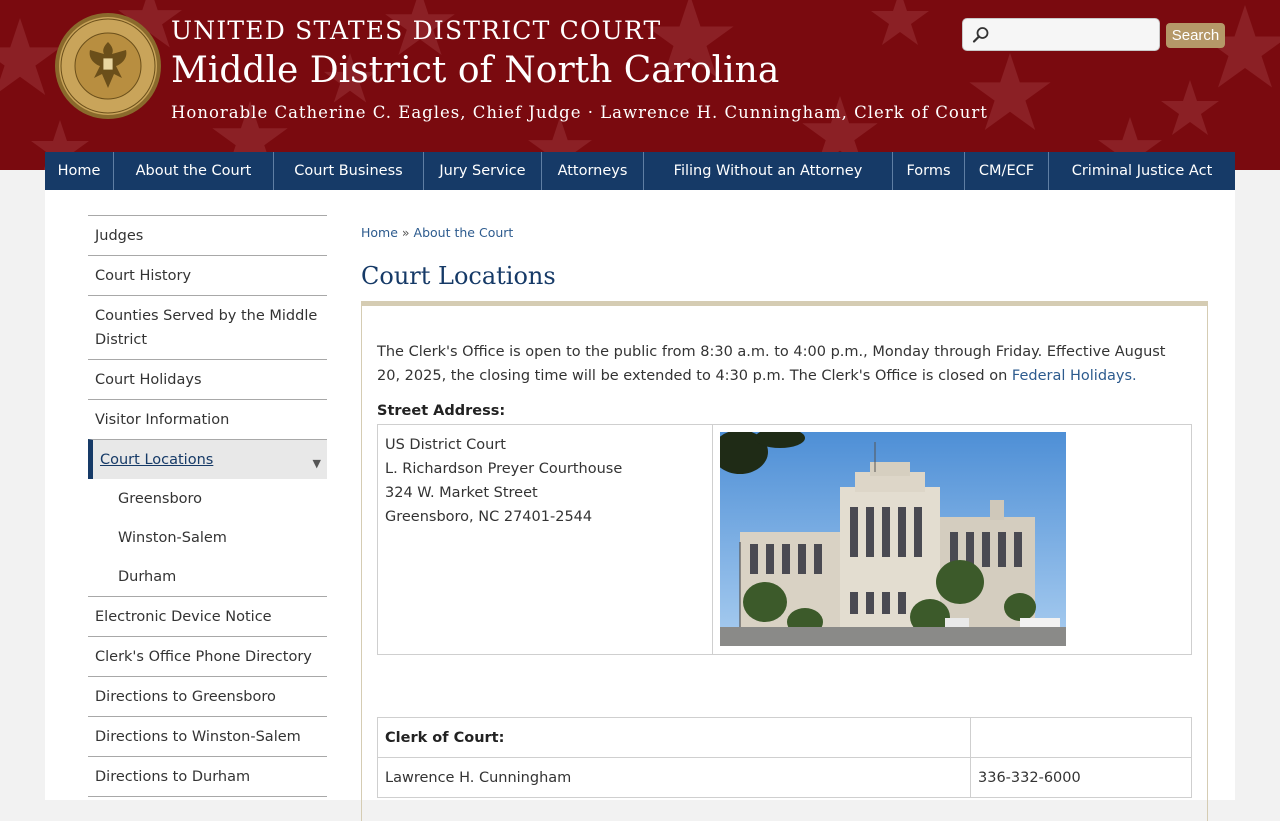  What do you see at coordinates (207, 275) in the screenshot?
I see `sidebar-item-court-history: Court History` at bounding box center [207, 275].